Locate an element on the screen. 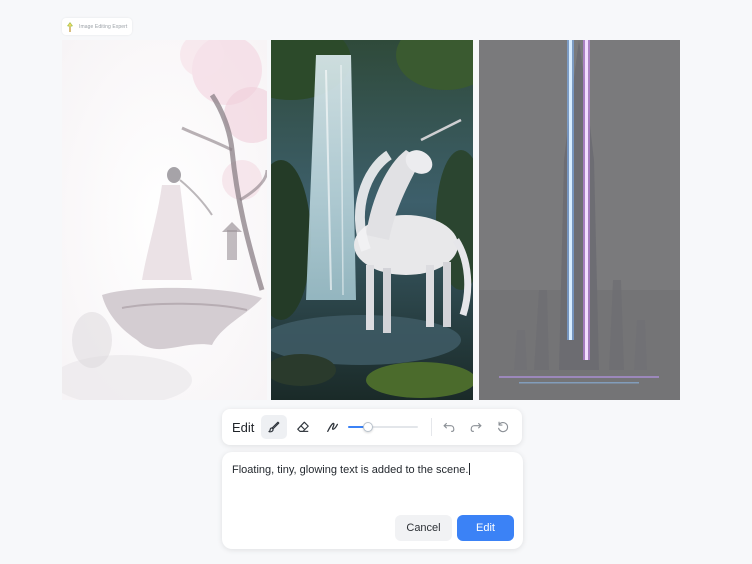 The image size is (752, 564). undo-icon is located at coordinates (449, 427).